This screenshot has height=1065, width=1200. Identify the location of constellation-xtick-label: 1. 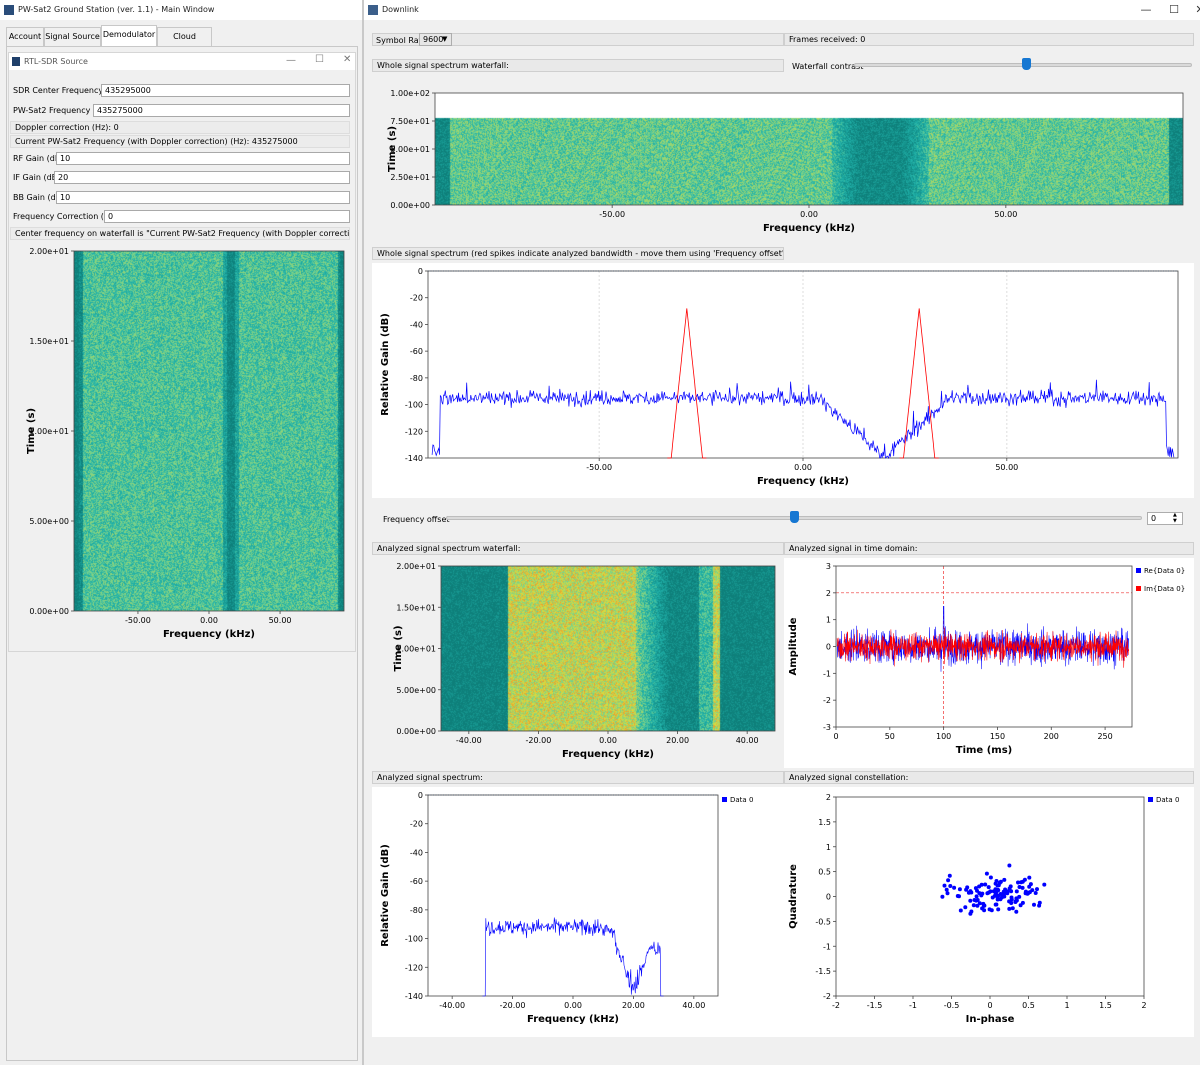
(1066, 1005).